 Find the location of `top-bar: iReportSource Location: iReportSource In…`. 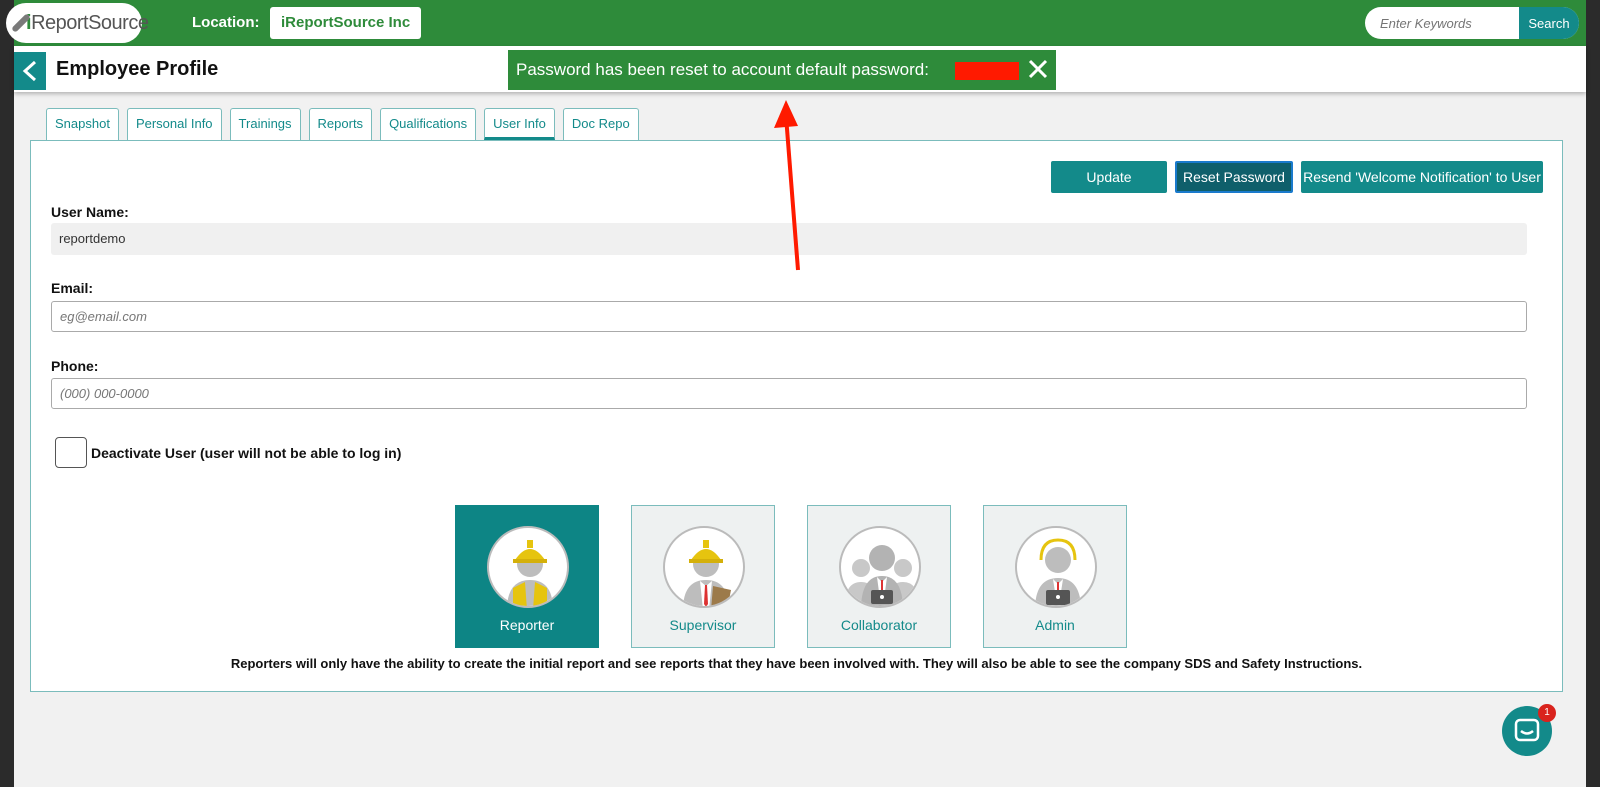

top-bar: iReportSource Location: iReportSource In… is located at coordinates (796, 23).